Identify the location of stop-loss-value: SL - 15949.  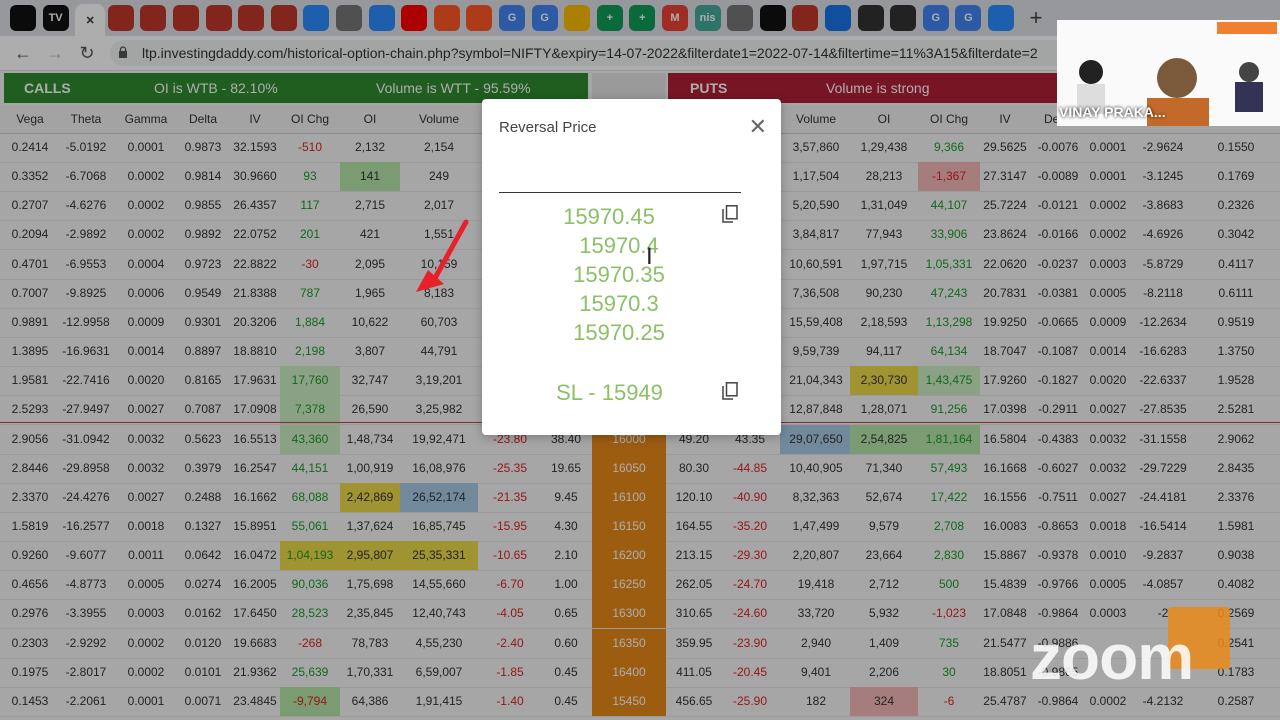
(609, 392).